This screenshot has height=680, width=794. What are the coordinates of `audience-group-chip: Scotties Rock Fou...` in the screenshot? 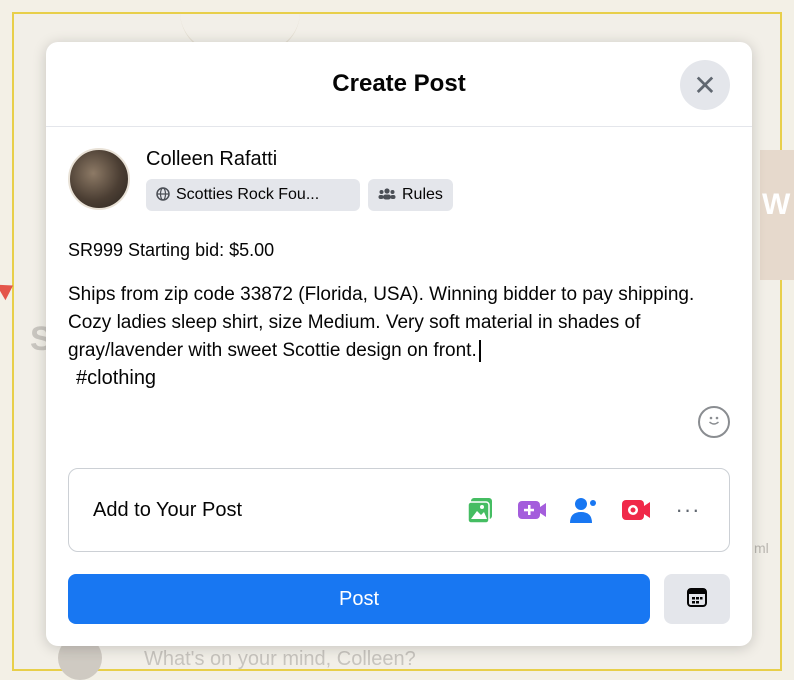 It's located at (253, 195).